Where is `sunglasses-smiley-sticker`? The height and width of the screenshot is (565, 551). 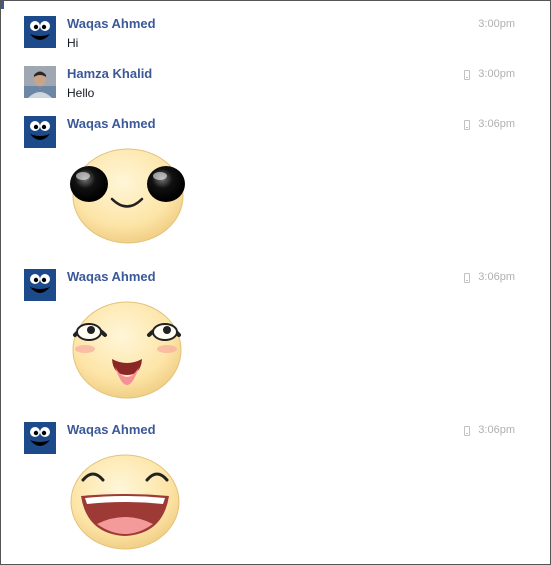 sunglasses-smiley-sticker is located at coordinates (127, 197).